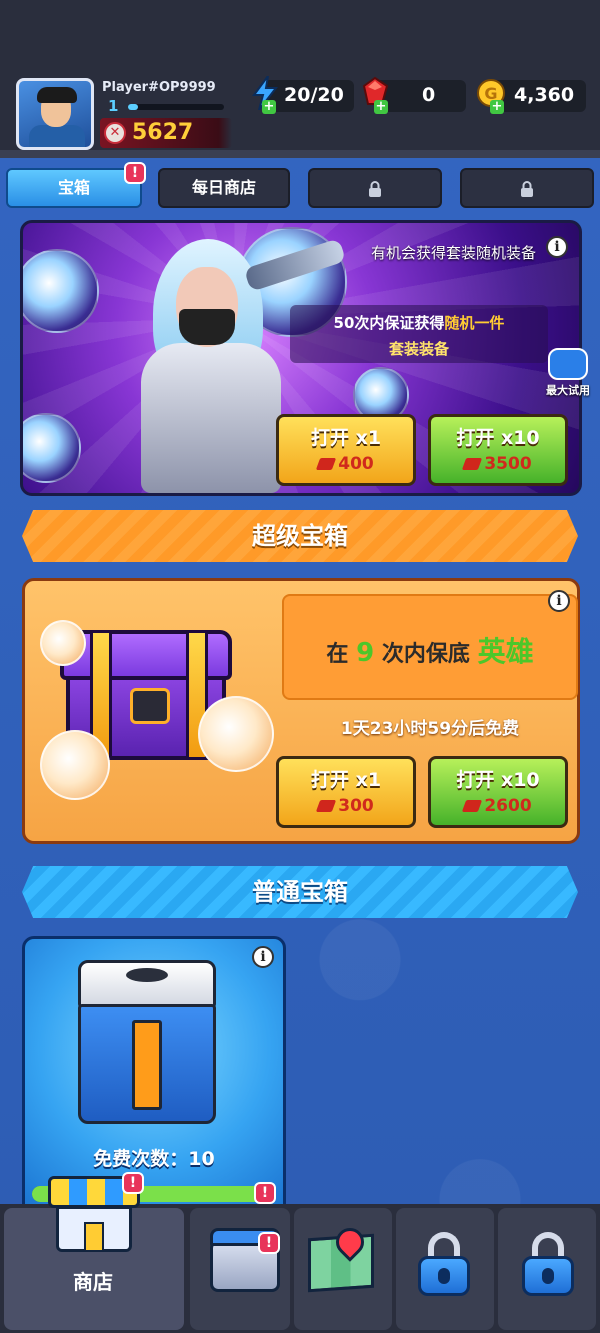 The height and width of the screenshot is (1333, 600). What do you see at coordinates (498, 450) in the screenshot?
I see `banner-open-x10-button: 打开 x10 3500` at bounding box center [498, 450].